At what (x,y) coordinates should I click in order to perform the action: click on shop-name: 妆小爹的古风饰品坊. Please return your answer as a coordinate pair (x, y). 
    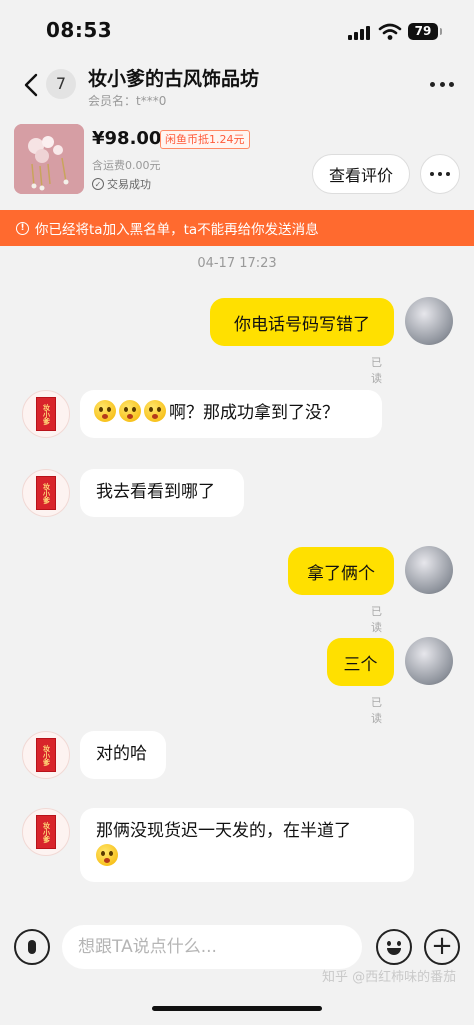
    Looking at the image, I should click on (173, 77).